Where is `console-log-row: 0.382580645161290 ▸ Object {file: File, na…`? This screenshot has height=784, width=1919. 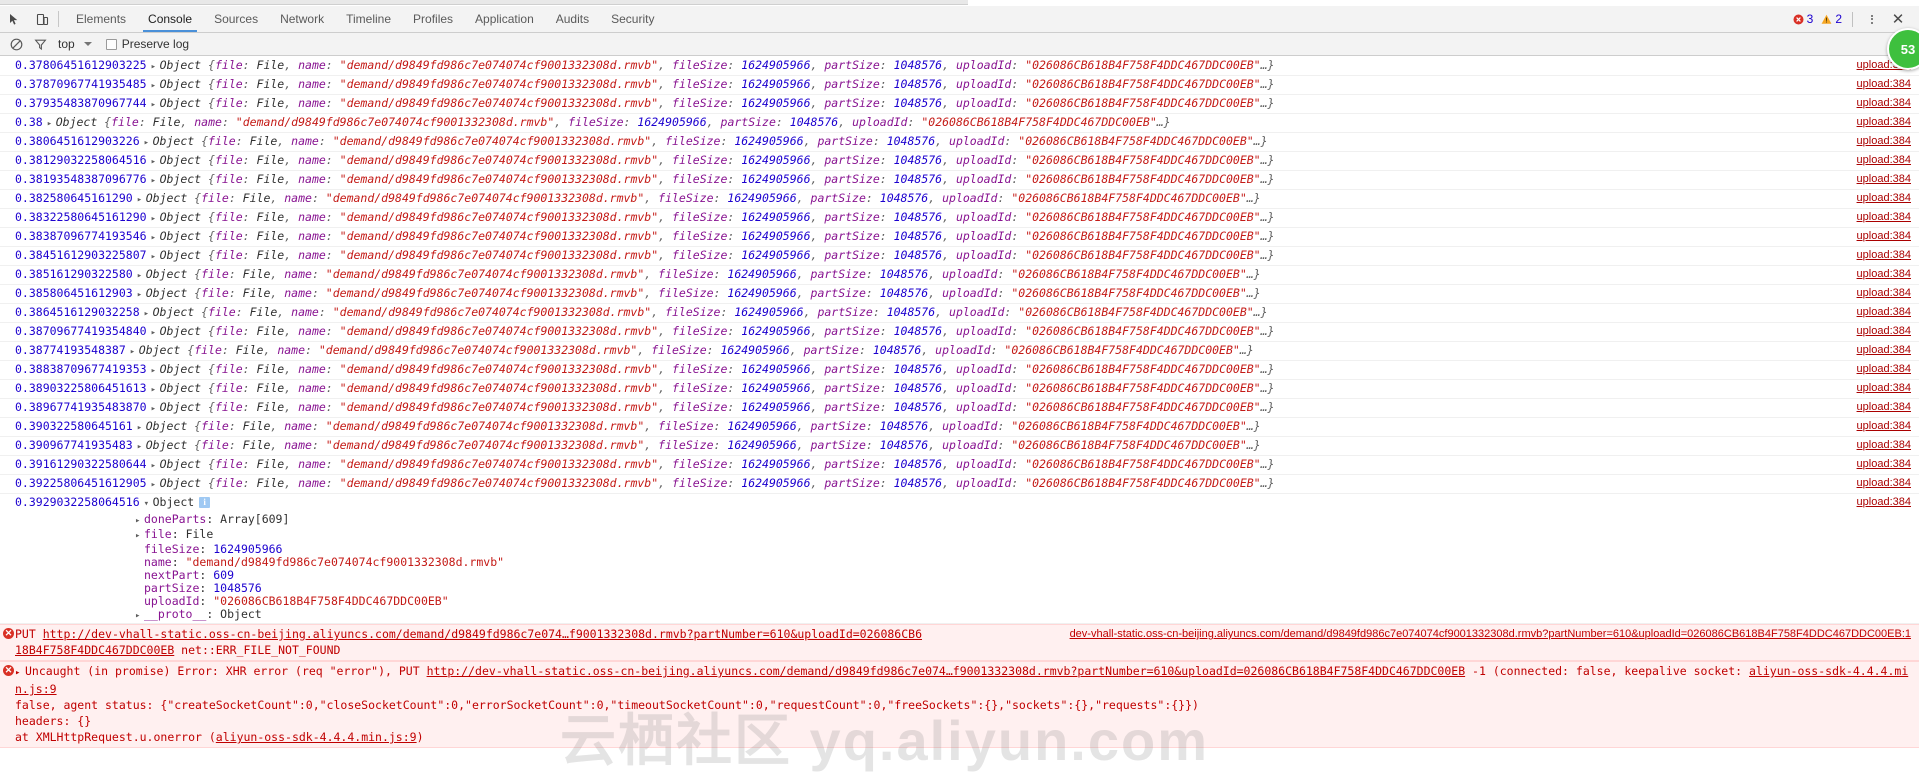 console-log-row: 0.382580645161290 ▸ Object {file: File, na… is located at coordinates (959, 199).